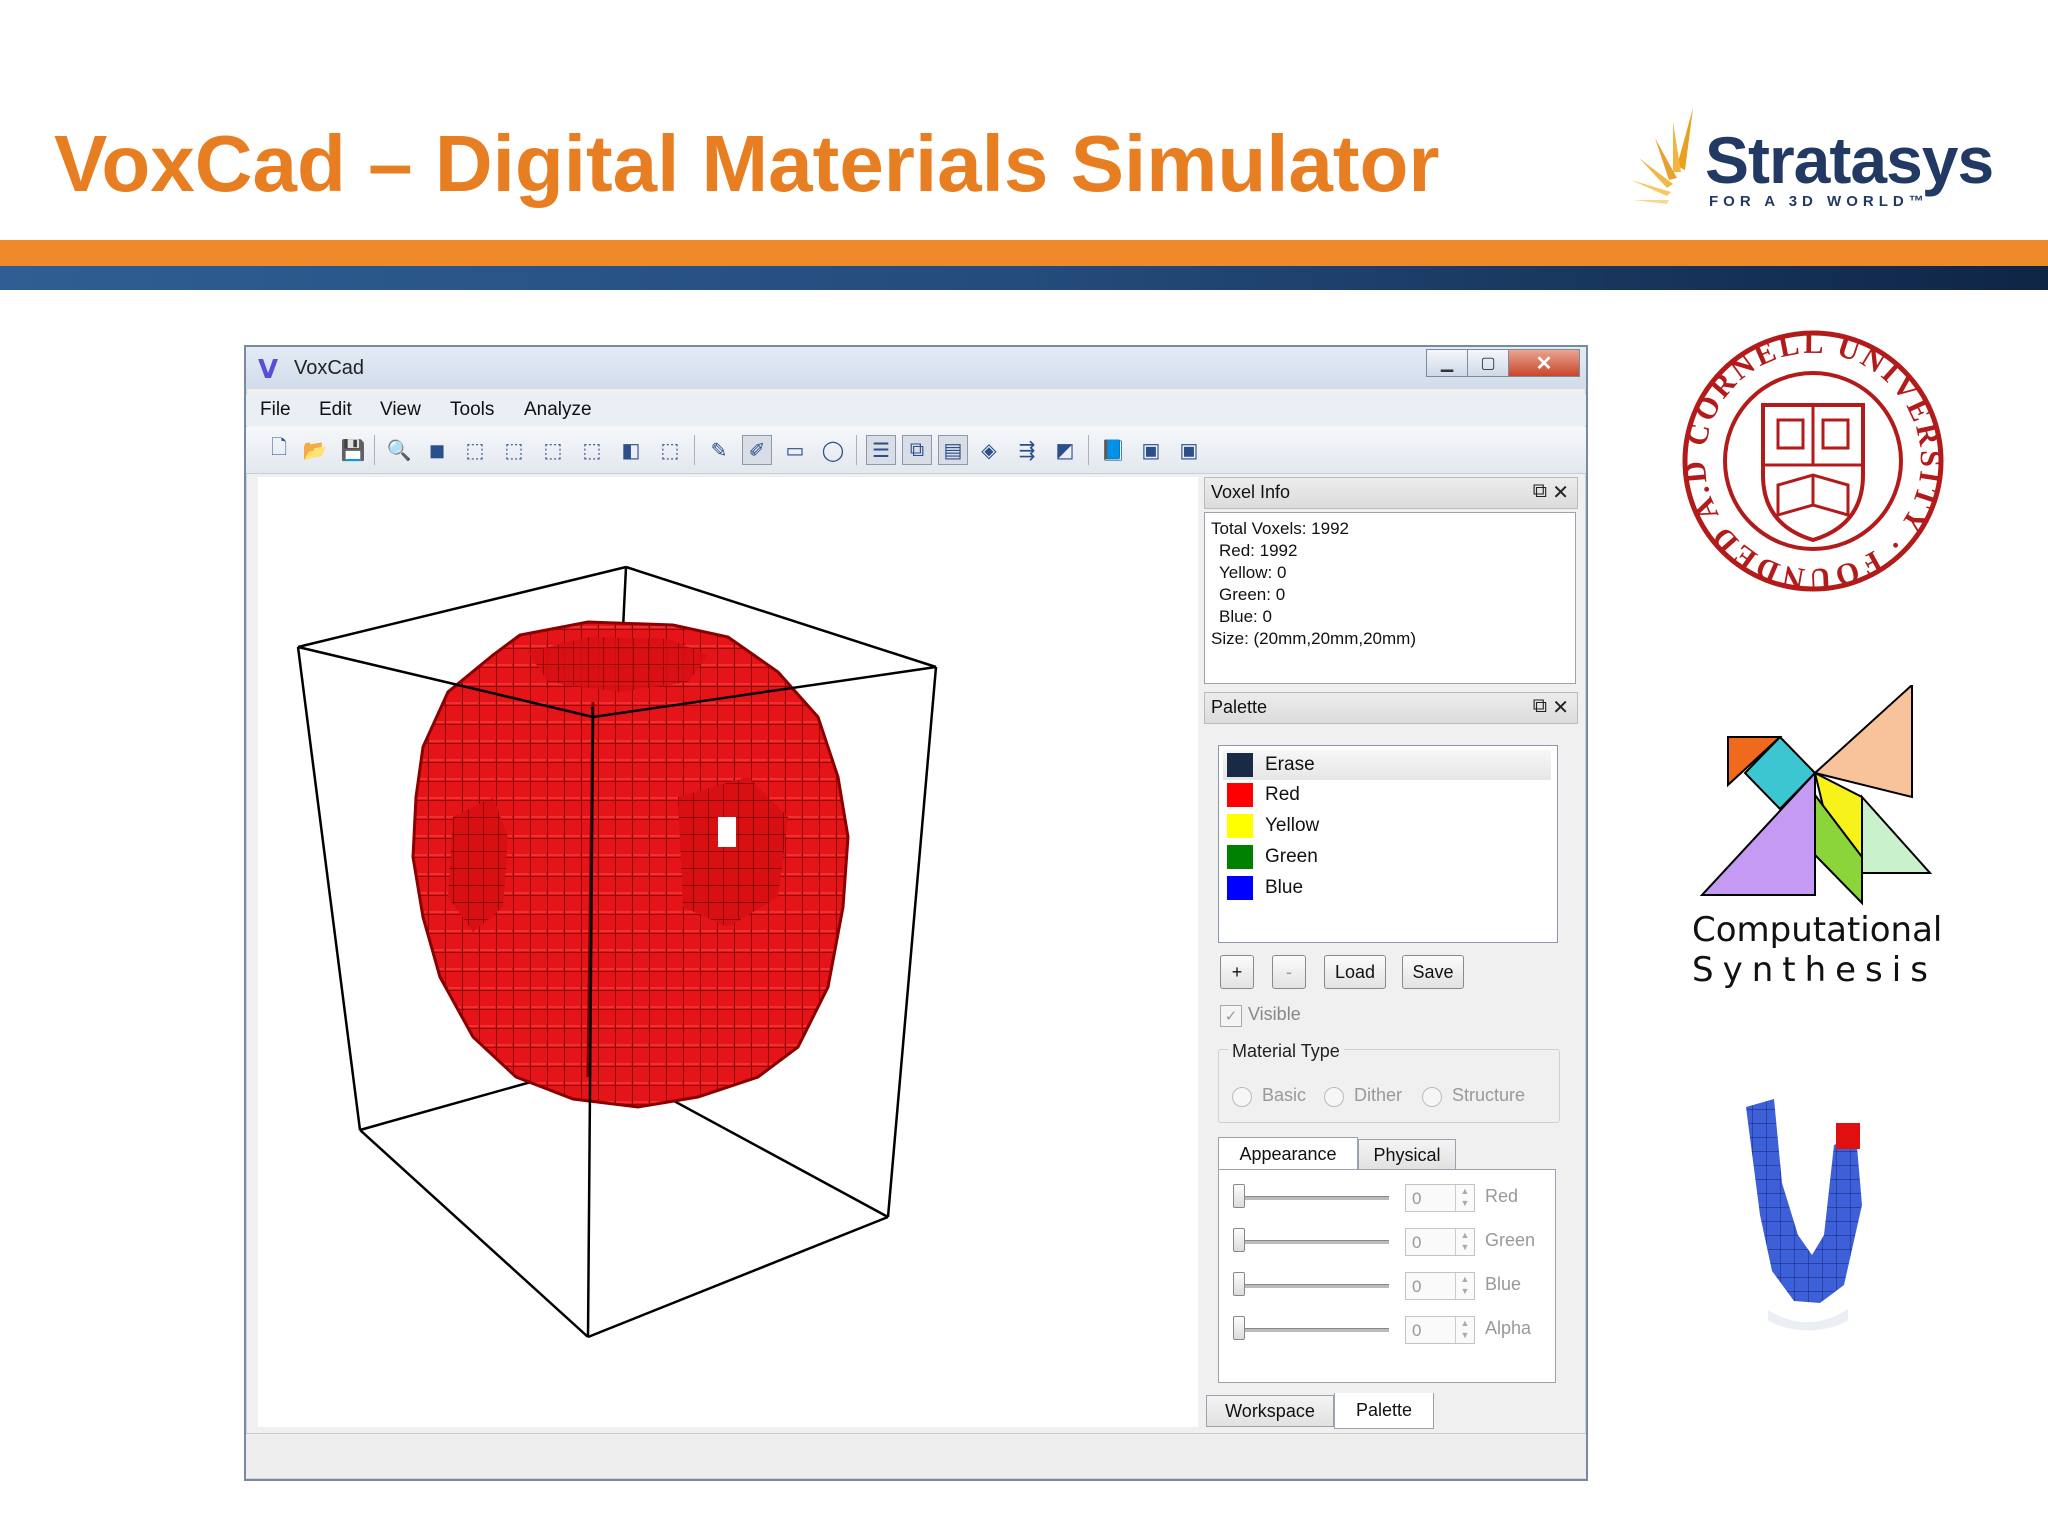 The height and width of the screenshot is (1536, 2048). I want to click on palette-list: Erase Red Yellow Green Blue, so click(1388, 844).